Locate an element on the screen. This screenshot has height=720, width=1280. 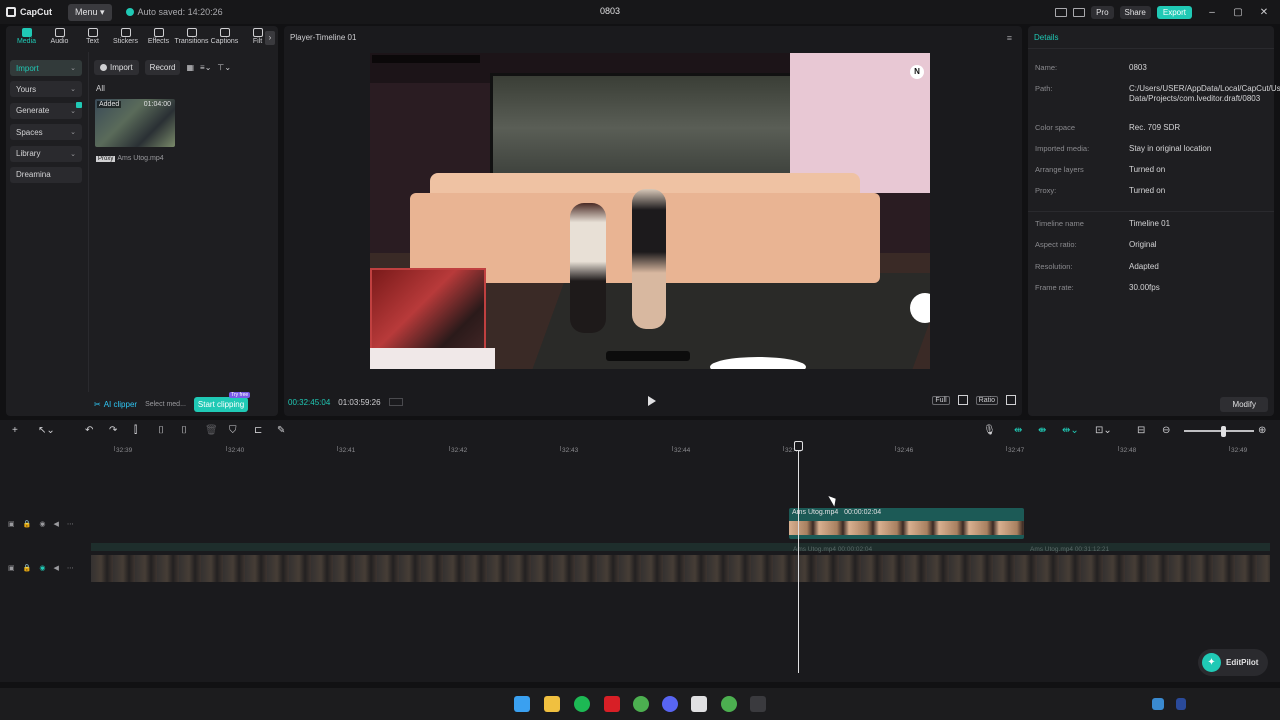
tab-text: Text is located at coordinates (92, 38).